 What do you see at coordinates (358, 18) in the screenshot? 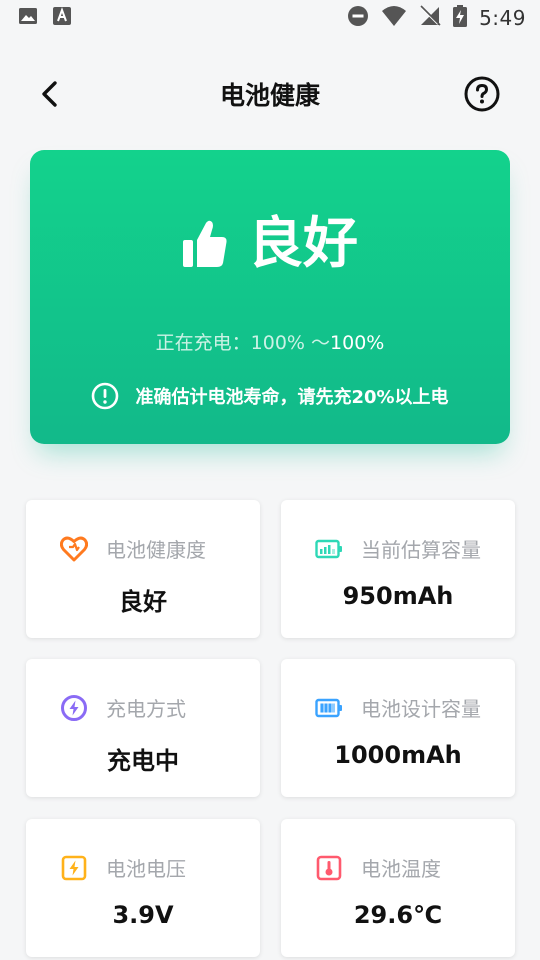
I see `do-not-disturb-icon` at bounding box center [358, 18].